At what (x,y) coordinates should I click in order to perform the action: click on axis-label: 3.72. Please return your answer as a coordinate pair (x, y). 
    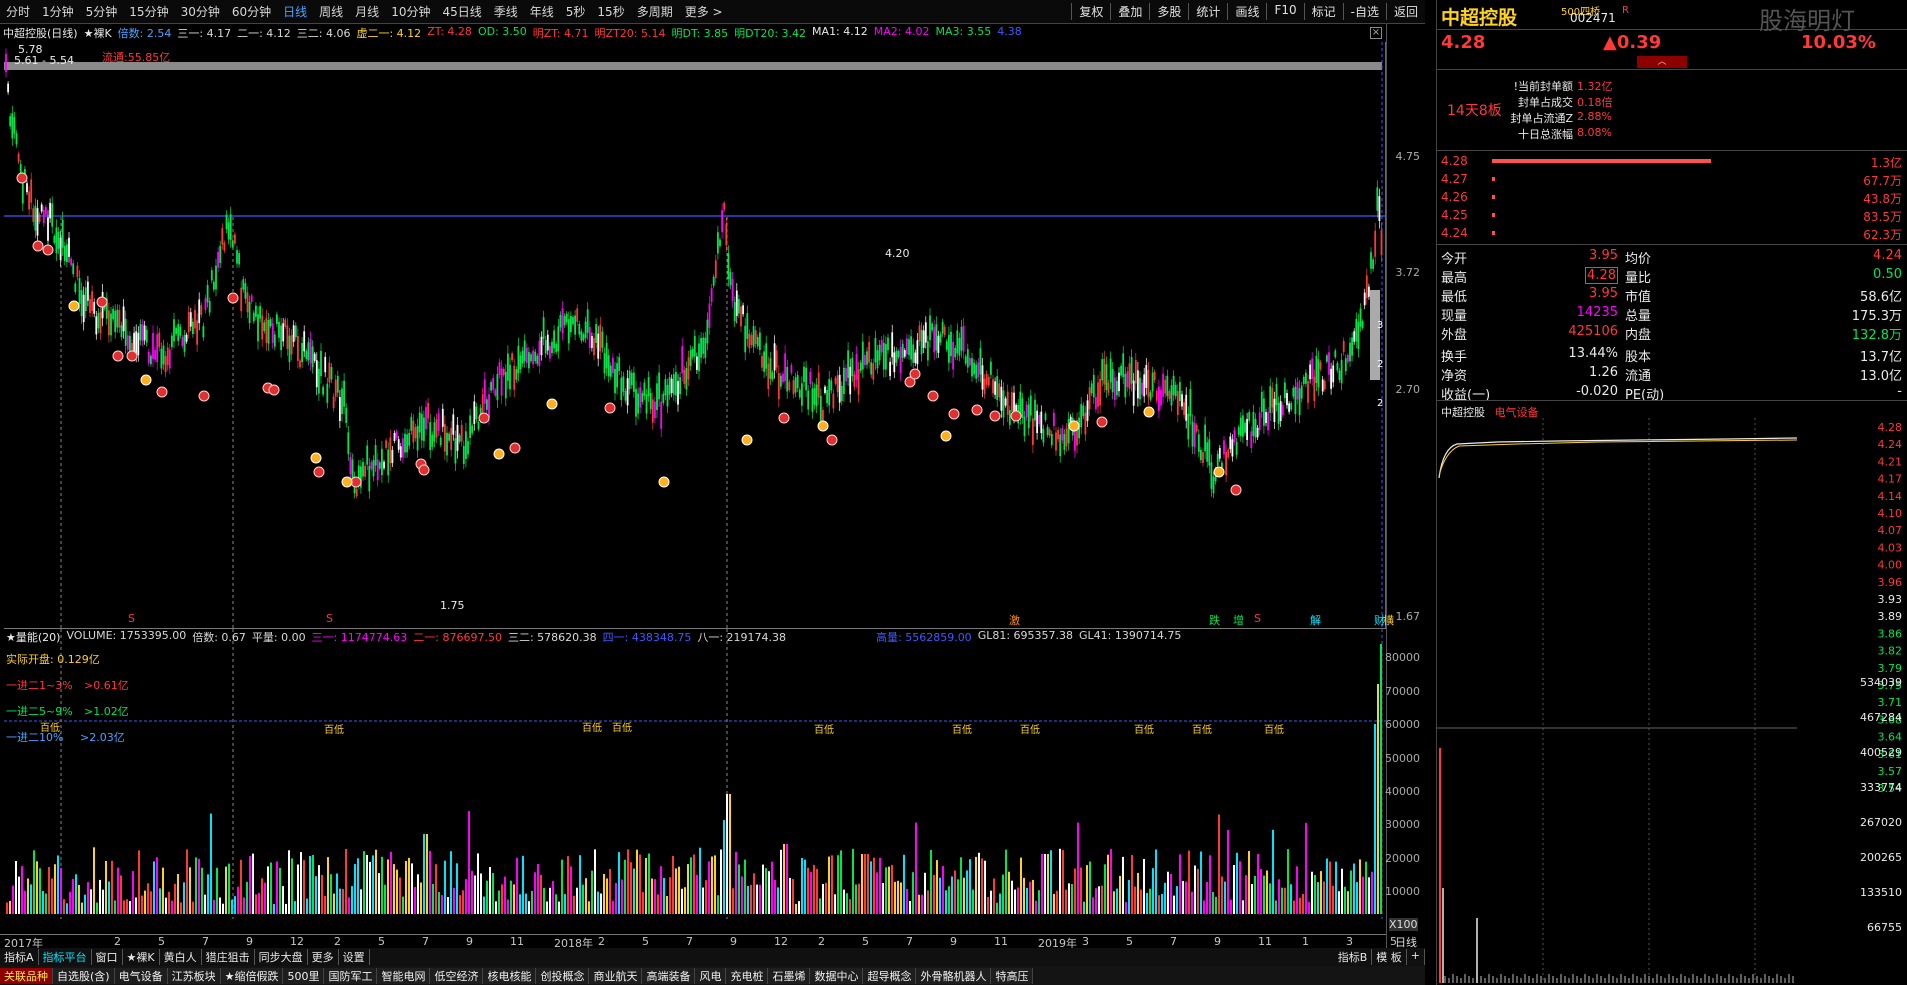
    Looking at the image, I should click on (1408, 272).